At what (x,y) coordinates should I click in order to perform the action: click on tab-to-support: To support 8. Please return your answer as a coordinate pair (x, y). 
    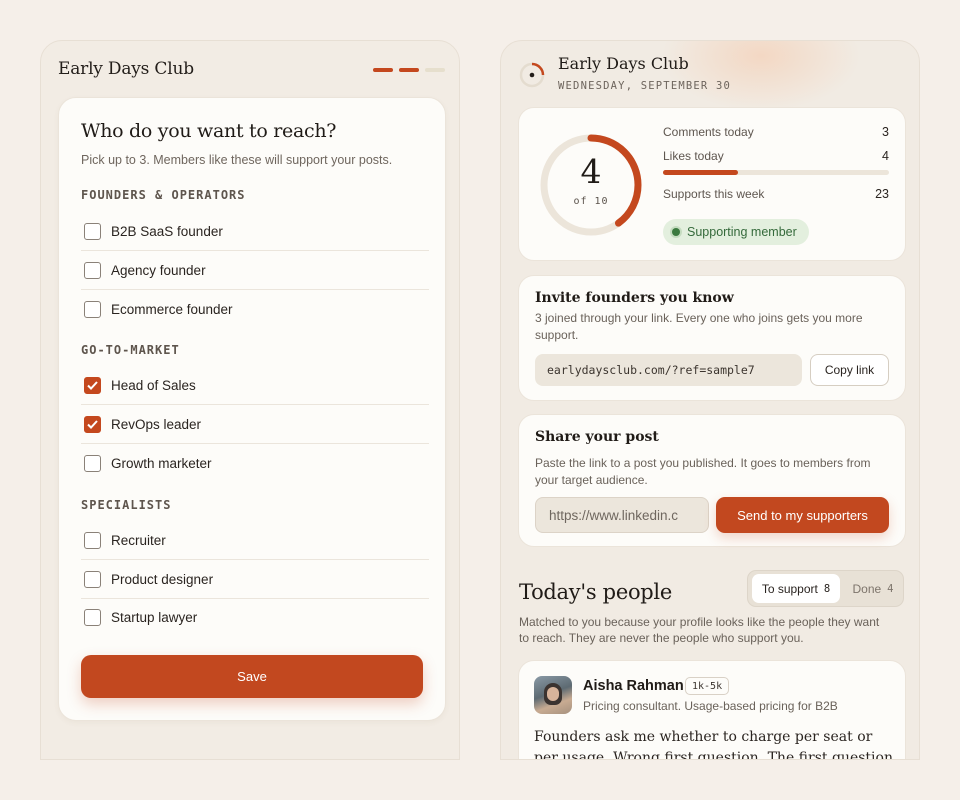
    Looking at the image, I should click on (796, 588).